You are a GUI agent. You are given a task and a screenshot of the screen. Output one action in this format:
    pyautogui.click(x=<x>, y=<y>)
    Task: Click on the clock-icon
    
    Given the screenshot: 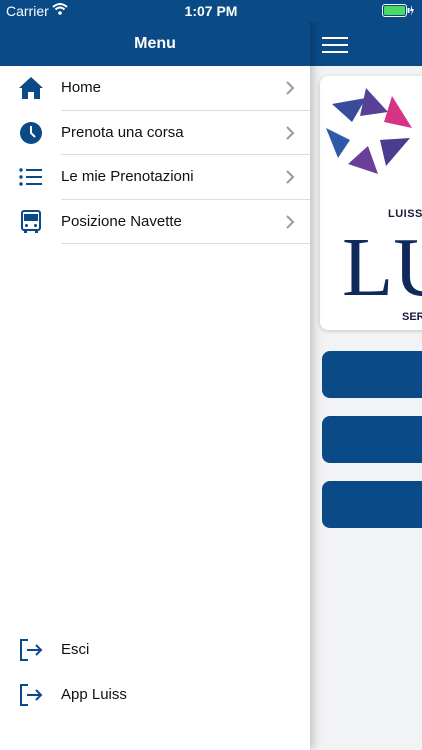 What is the action you would take?
    pyautogui.click(x=31, y=132)
    